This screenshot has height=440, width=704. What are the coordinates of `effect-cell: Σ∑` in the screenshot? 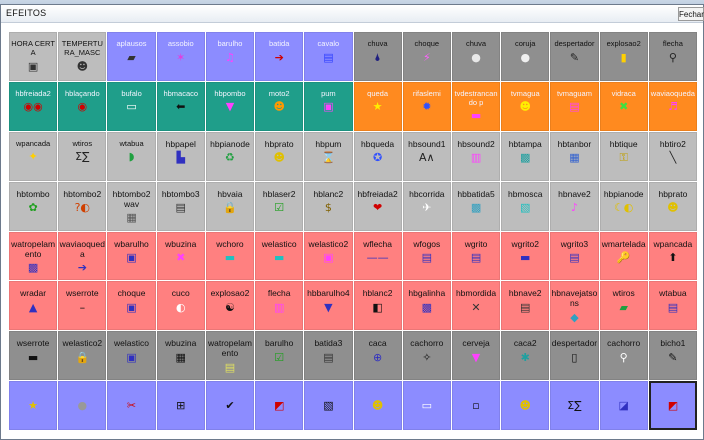 It's located at (574, 405).